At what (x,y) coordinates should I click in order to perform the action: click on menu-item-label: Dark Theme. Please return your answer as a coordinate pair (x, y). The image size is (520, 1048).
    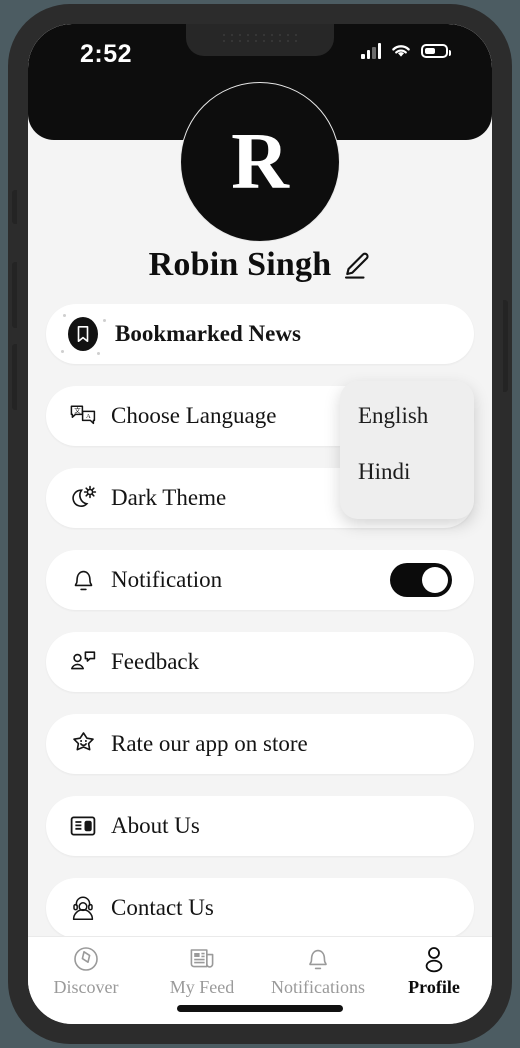
    Looking at the image, I should click on (169, 497).